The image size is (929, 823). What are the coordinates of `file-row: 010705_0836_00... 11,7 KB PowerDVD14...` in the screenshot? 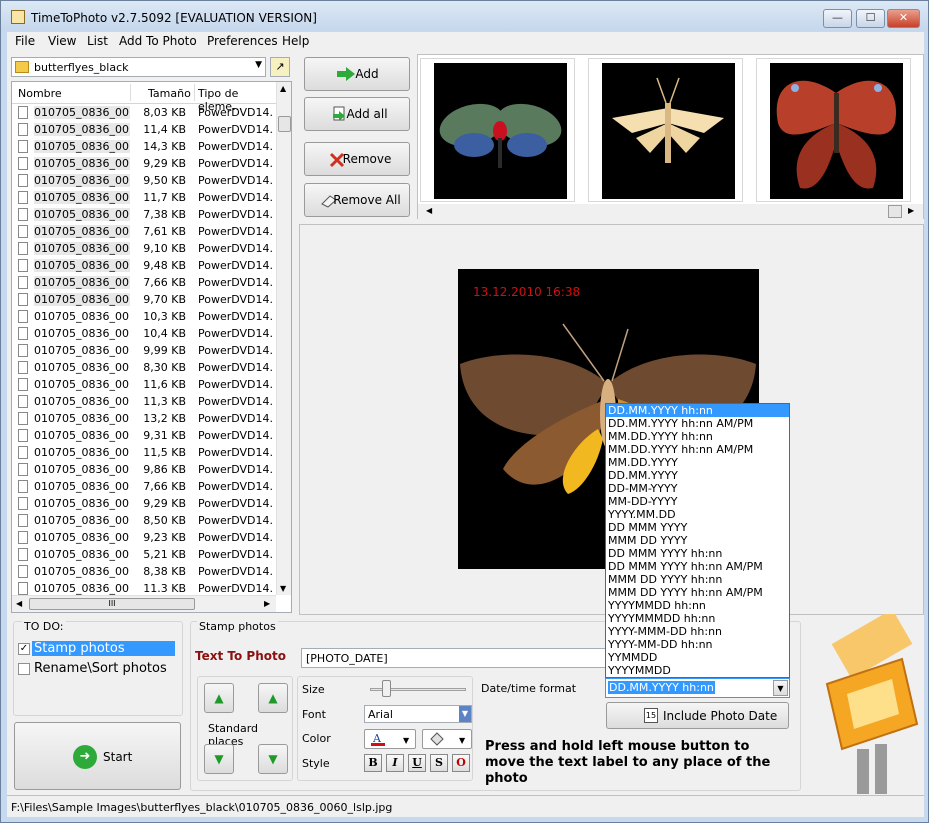 It's located at (144, 197).